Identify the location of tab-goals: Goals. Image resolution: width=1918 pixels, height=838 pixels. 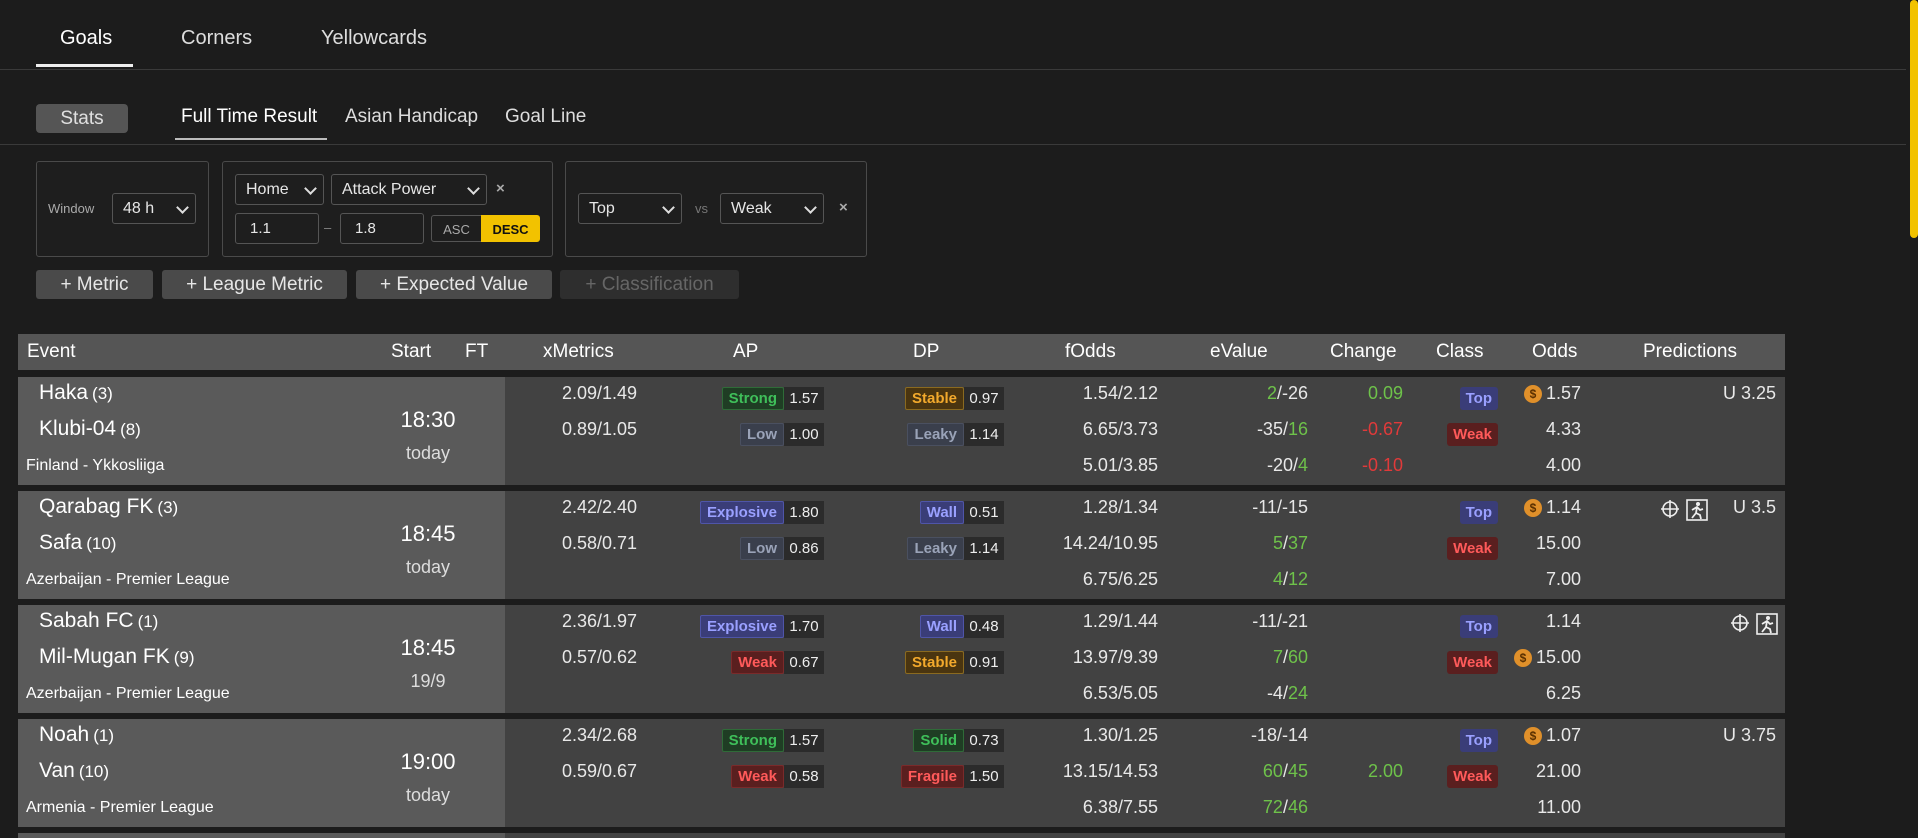
(86, 38).